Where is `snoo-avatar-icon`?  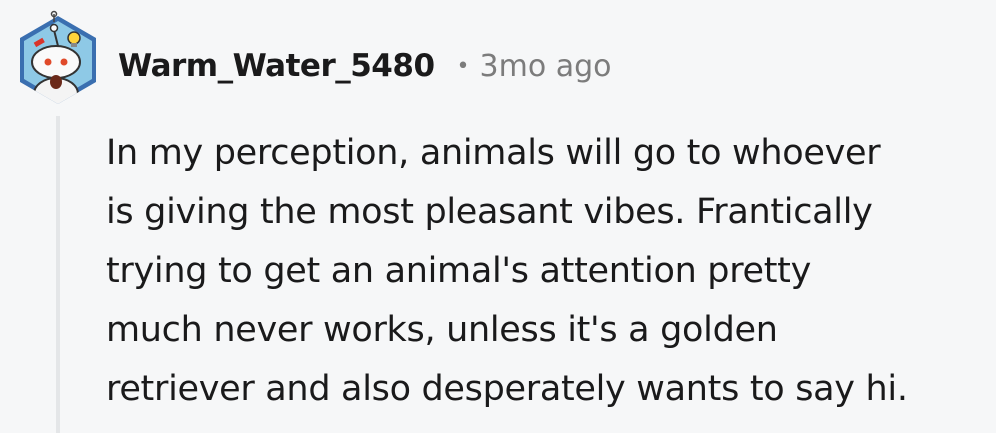
snoo-avatar-icon is located at coordinates (58, 60).